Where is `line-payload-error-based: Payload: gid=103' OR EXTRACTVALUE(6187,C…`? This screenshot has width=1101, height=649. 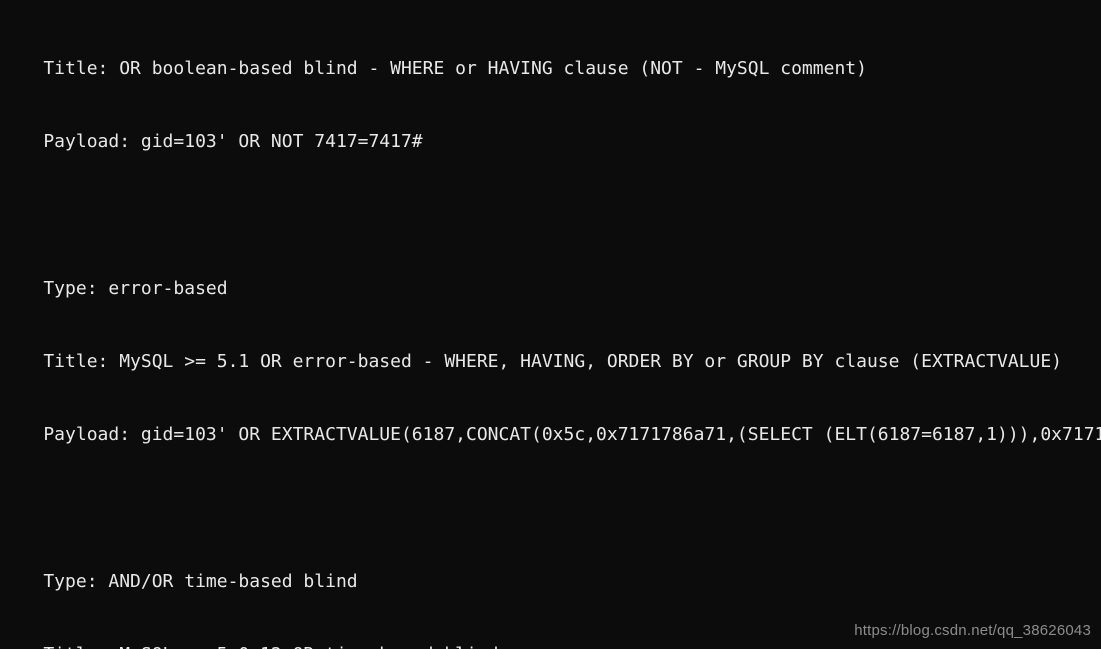 line-payload-error-based: Payload: gid=103' OR EXTRACTVALUE(6187,C… is located at coordinates (550, 435).